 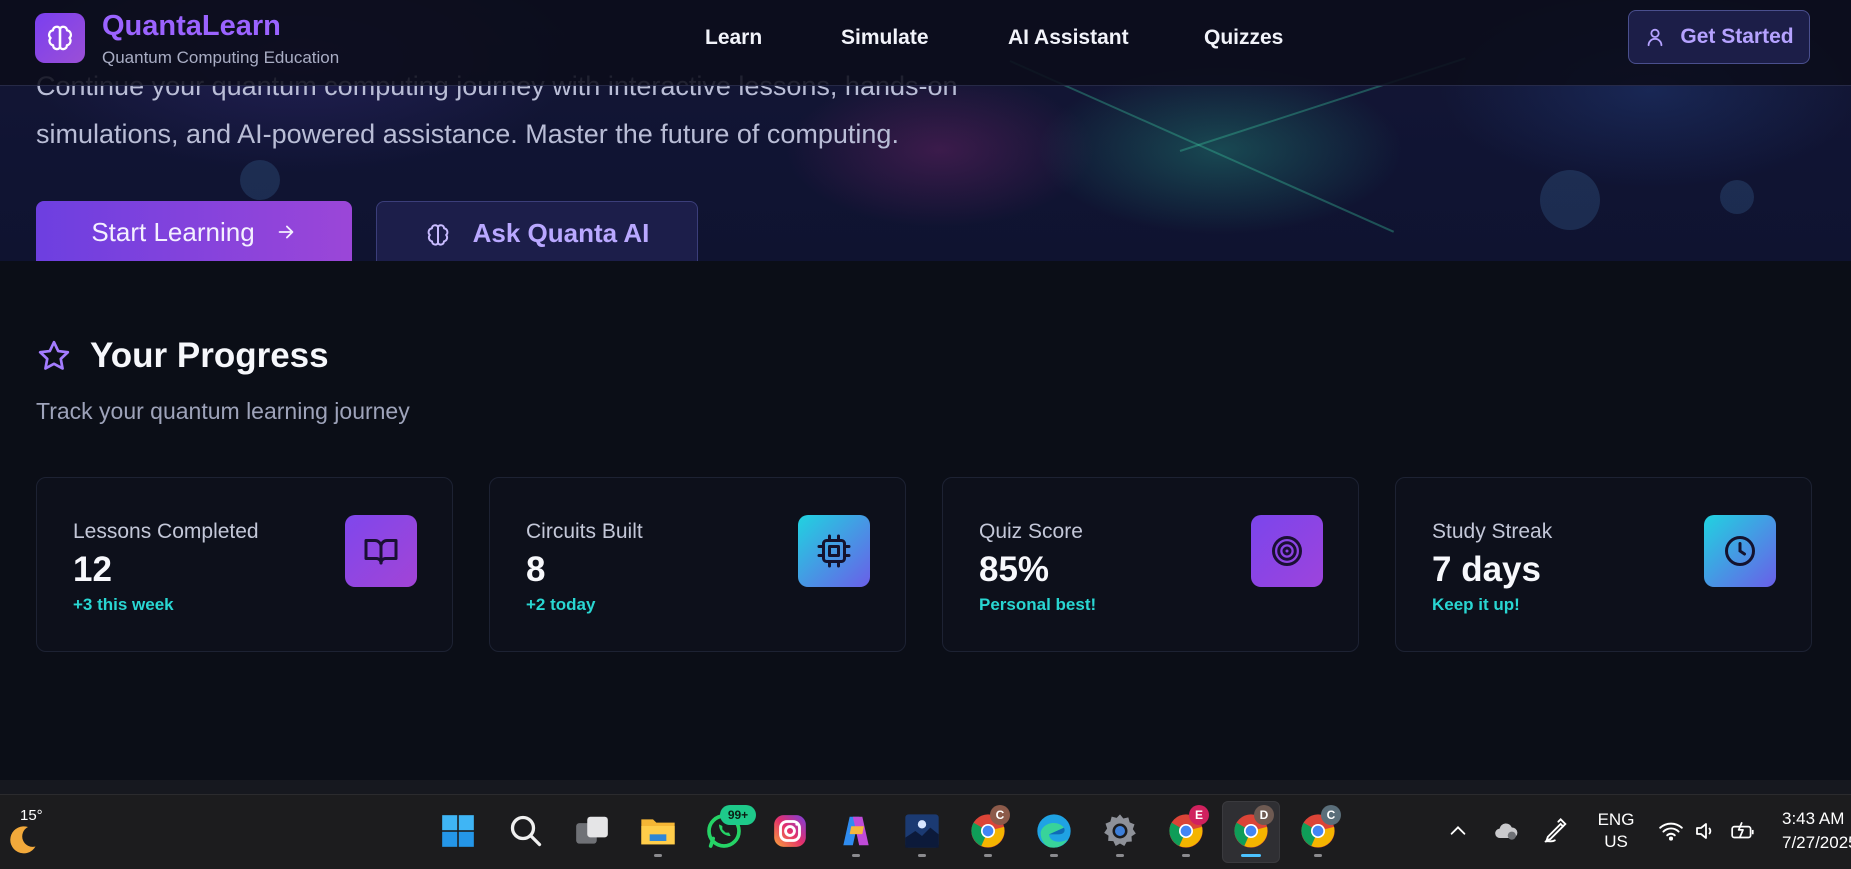 What do you see at coordinates (173, 232) in the screenshot?
I see `start-learning-label: Start Learning` at bounding box center [173, 232].